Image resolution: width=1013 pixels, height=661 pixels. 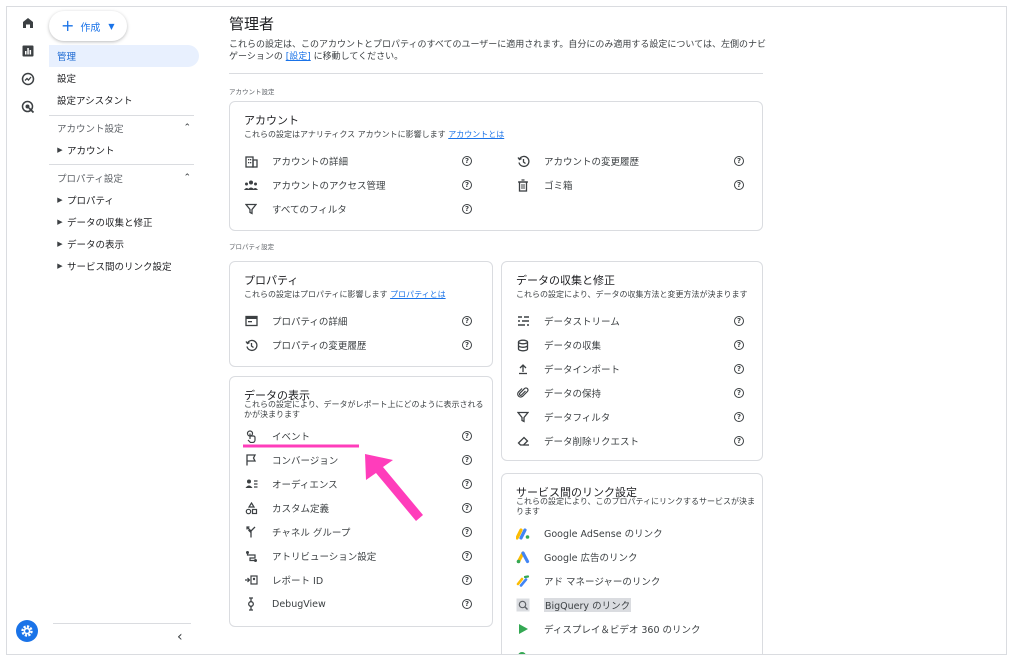 What do you see at coordinates (180, 637) in the screenshot?
I see `collapse-sidebar-chevron-icon: ‹` at bounding box center [180, 637].